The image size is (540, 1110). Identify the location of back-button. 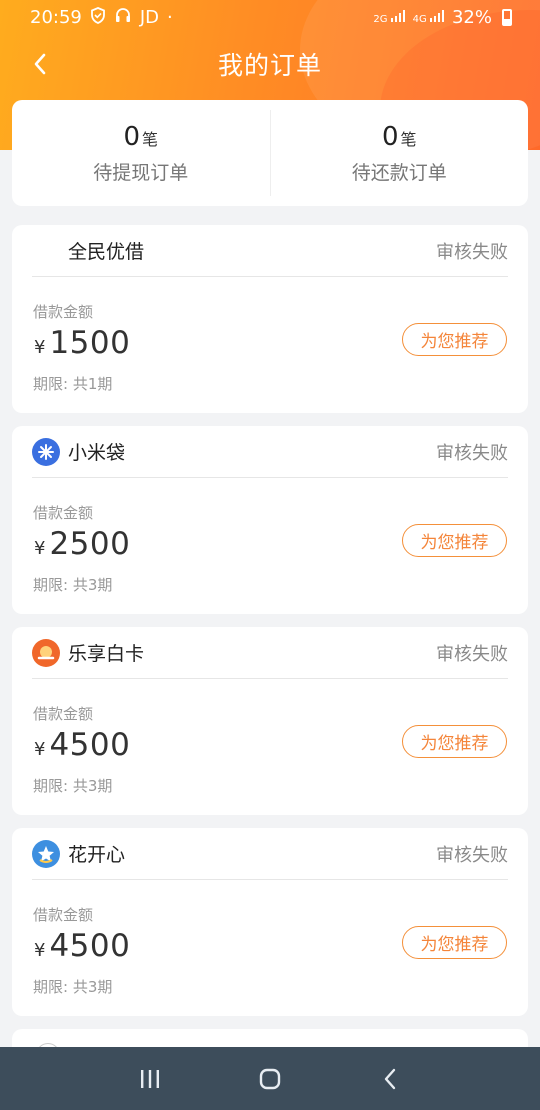
(40, 64).